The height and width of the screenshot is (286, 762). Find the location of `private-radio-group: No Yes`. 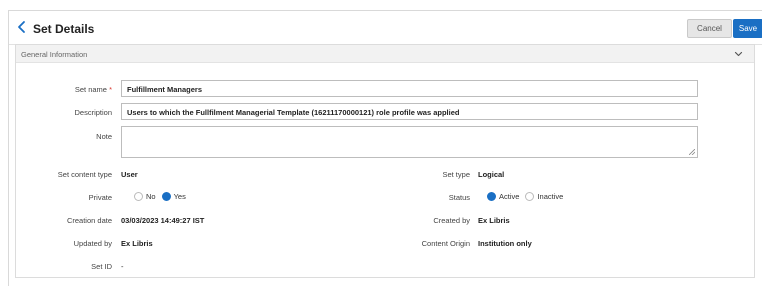

private-radio-group: No Yes is located at coordinates (163, 196).